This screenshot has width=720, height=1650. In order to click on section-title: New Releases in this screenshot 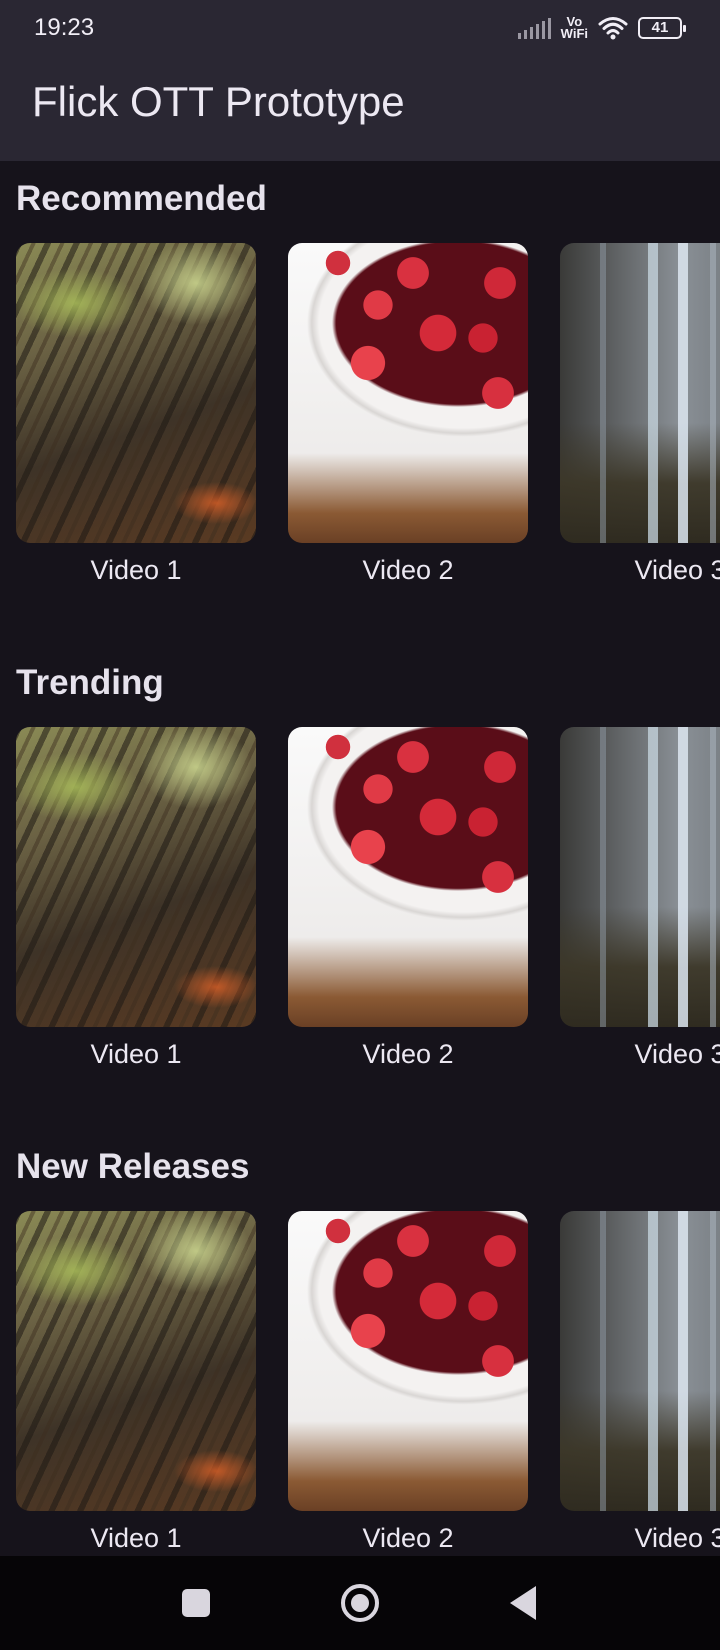, I will do `click(133, 1166)`.